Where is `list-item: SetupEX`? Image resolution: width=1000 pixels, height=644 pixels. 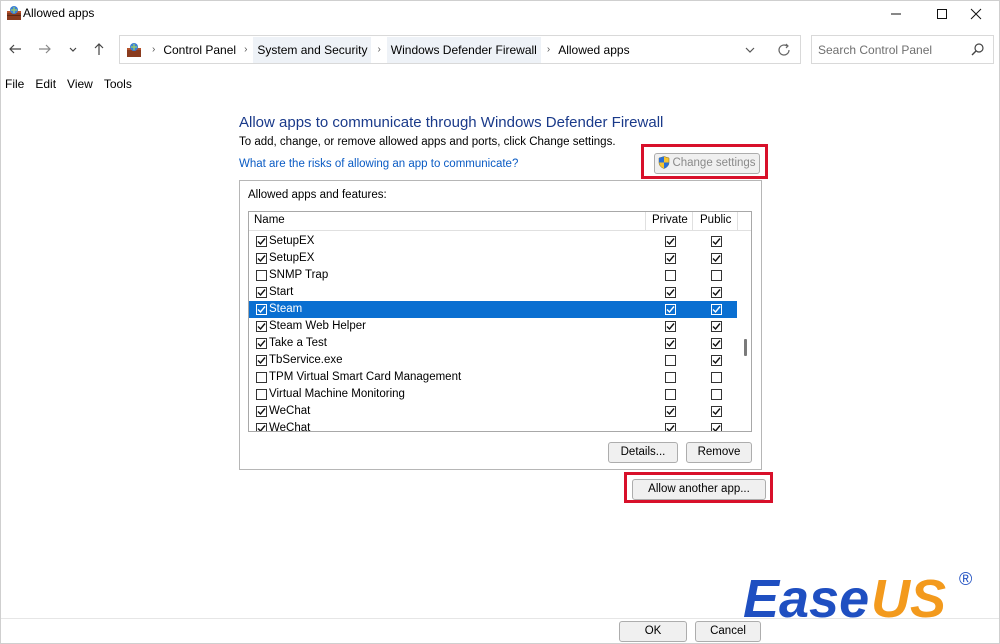 list-item: SetupEX is located at coordinates (493, 258).